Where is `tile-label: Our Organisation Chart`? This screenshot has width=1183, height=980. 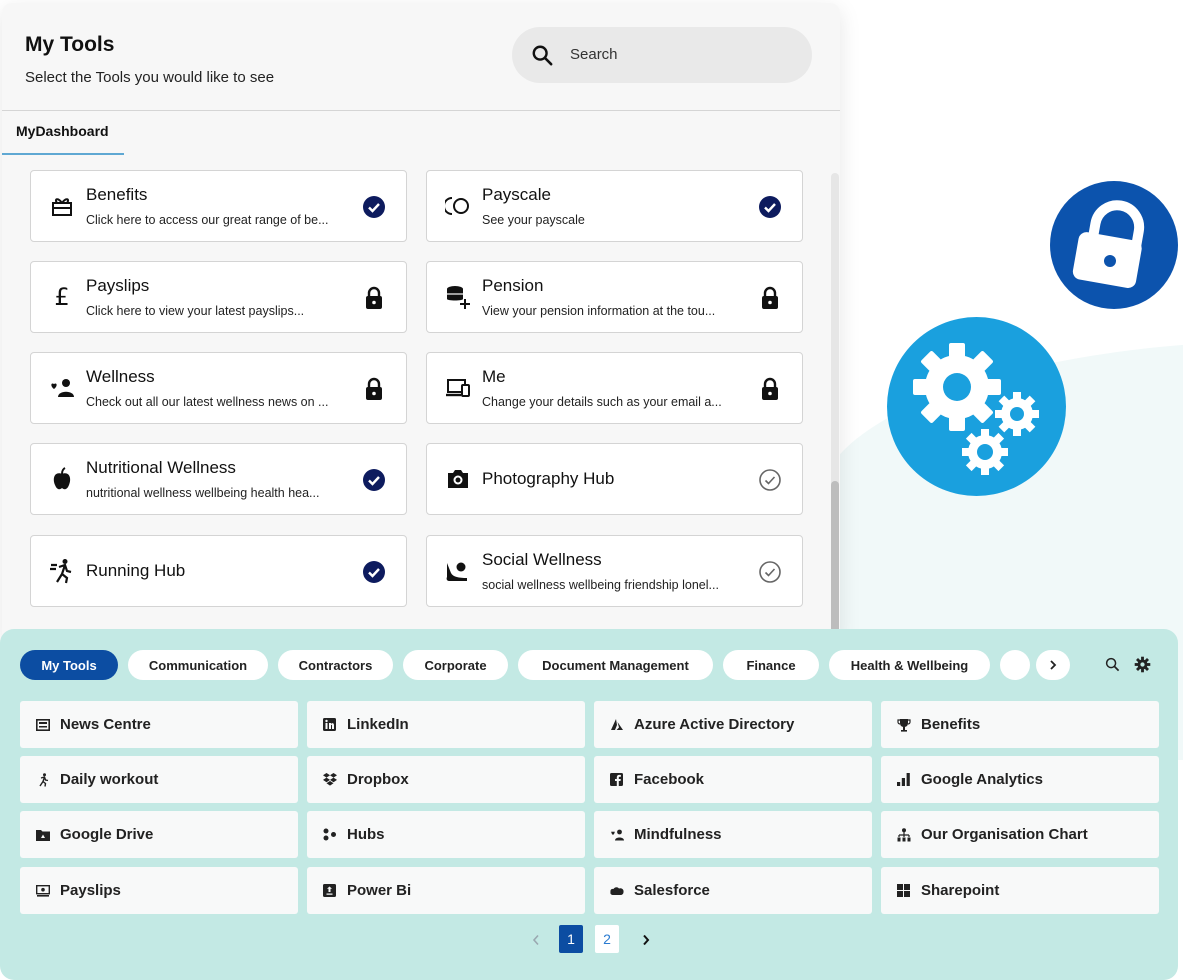 tile-label: Our Organisation Chart is located at coordinates (1004, 834).